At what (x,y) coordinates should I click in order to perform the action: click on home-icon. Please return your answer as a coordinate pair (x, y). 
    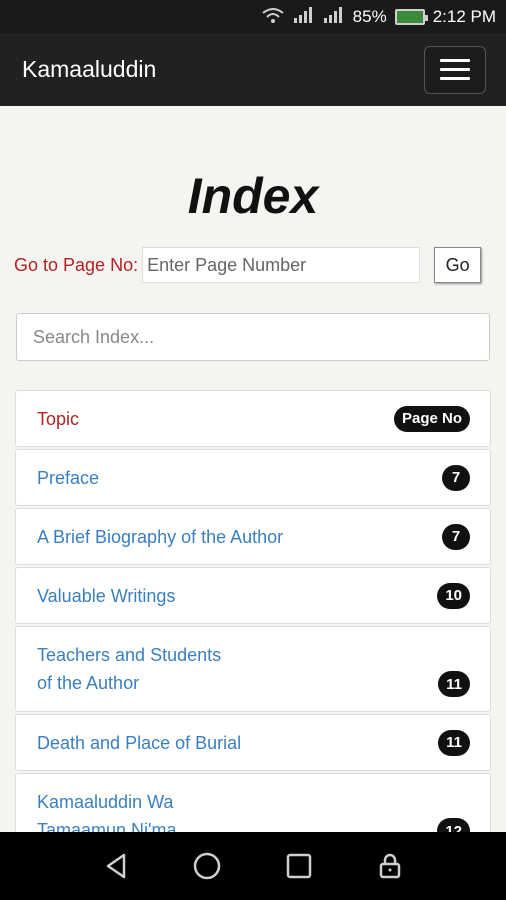
    Looking at the image, I should click on (207, 866).